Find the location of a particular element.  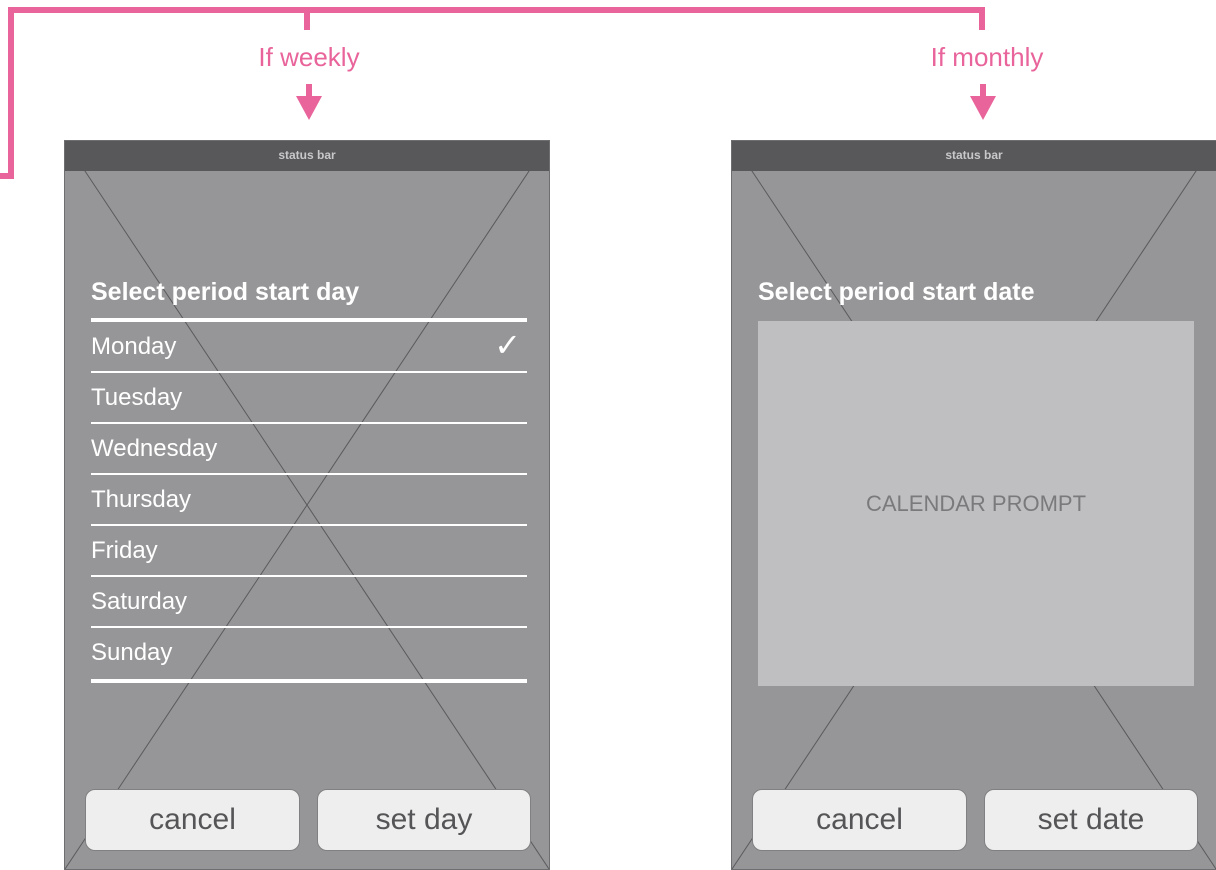

list-bottom-divider is located at coordinates (309, 681).